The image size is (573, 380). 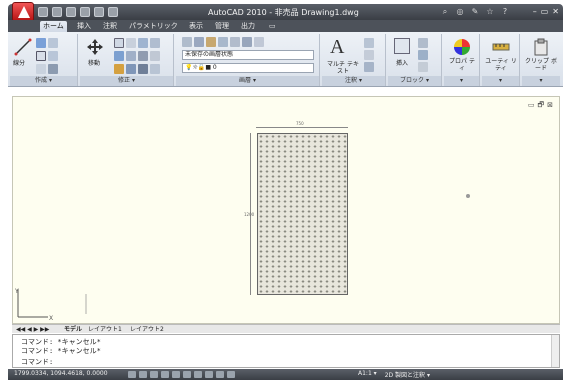 I want to click on coordinates-readout: 1799.0334, 1094.4618, 0.0000, so click(x=61, y=373).